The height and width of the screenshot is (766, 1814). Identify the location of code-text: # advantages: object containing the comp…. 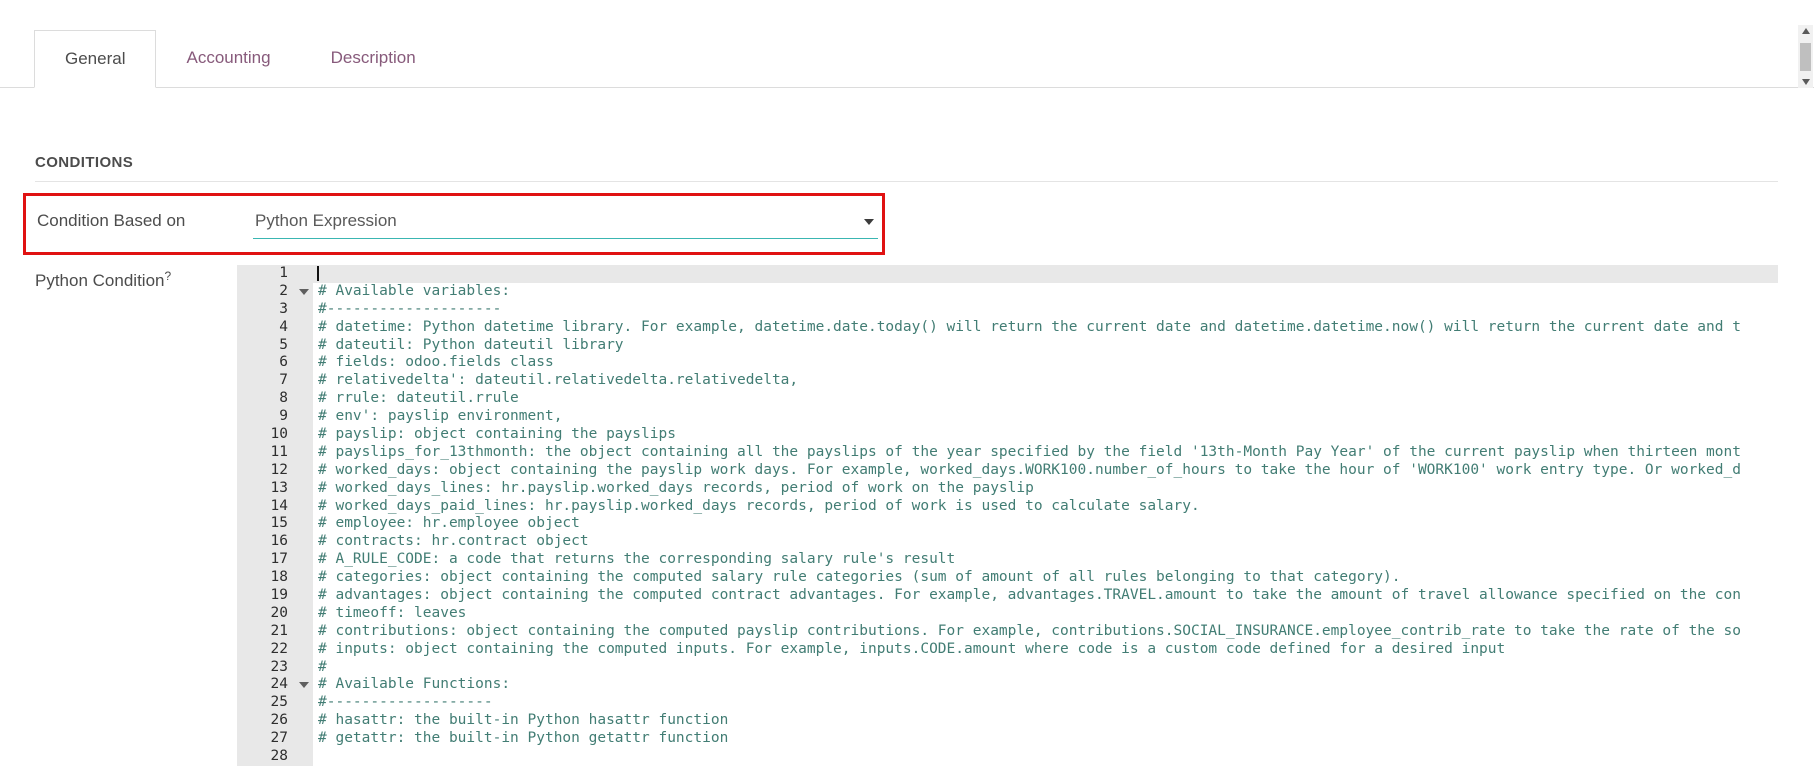
(1029, 595).